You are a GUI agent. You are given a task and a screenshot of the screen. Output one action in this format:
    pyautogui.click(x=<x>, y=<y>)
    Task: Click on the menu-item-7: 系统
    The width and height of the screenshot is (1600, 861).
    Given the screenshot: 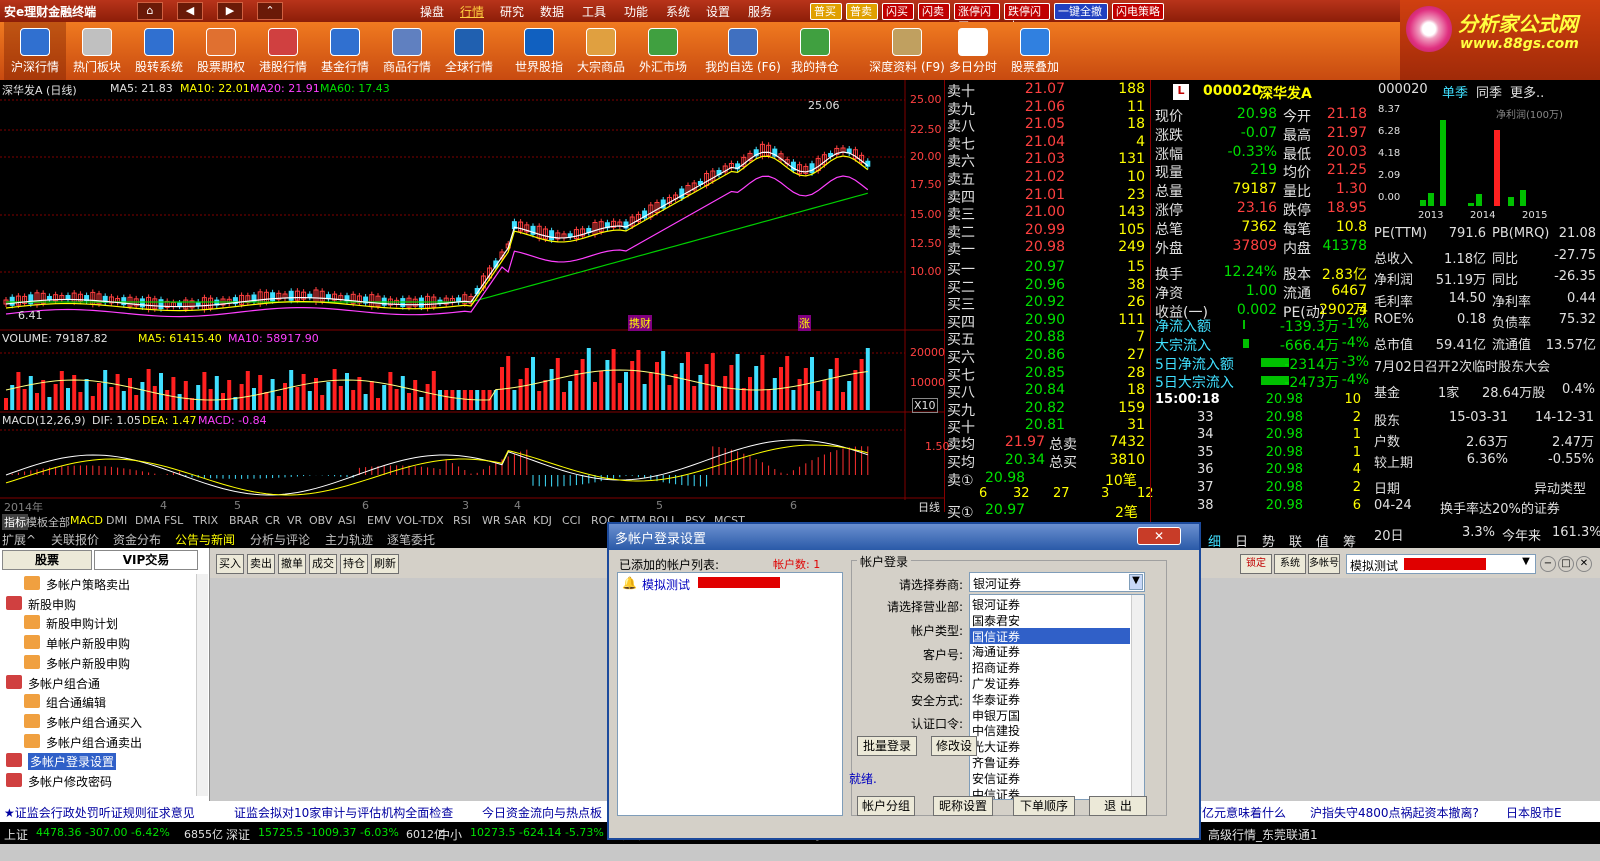 What is the action you would take?
    pyautogui.click(x=678, y=11)
    